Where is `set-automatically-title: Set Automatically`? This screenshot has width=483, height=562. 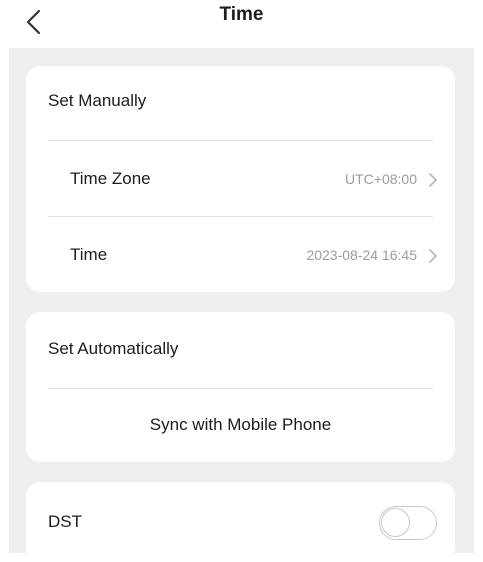
set-automatically-title: Set Automatically is located at coordinates (113, 348).